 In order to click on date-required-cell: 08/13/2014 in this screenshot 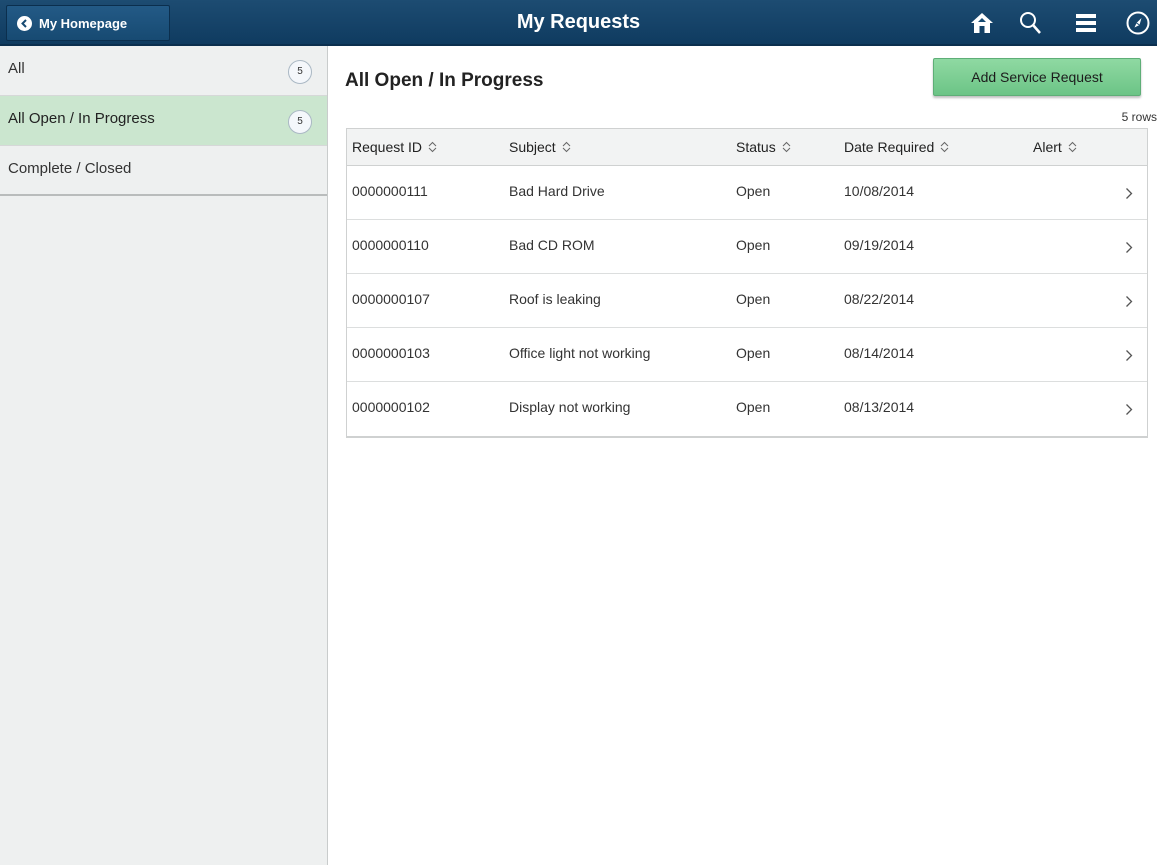, I will do `click(879, 407)`.